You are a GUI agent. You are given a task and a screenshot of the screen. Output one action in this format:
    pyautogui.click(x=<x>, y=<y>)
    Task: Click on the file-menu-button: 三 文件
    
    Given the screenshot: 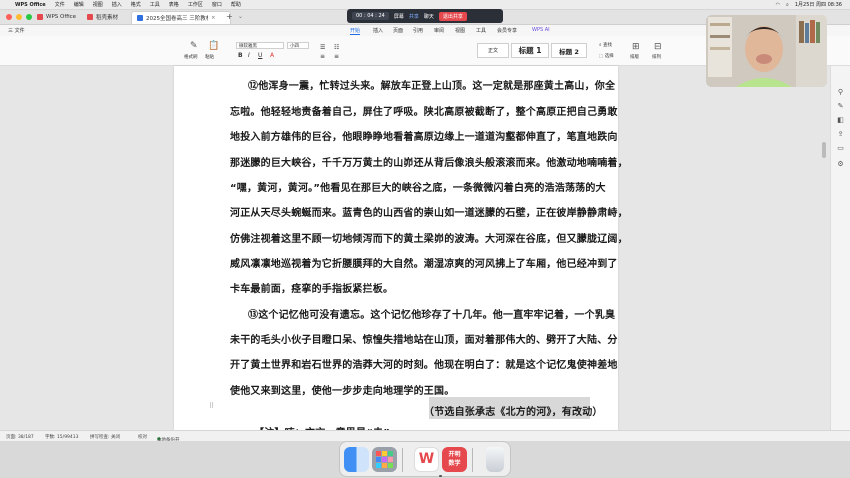 What is the action you would take?
    pyautogui.click(x=16, y=30)
    